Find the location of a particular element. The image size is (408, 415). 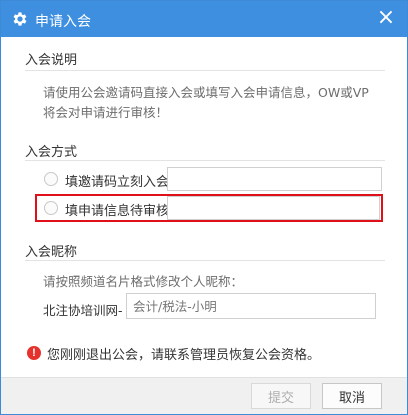

instructions-text: 请使用公会邀请码直接入会或填写入会申请信息，OW或VP将会对申请进行审核！ is located at coordinates (206, 102).